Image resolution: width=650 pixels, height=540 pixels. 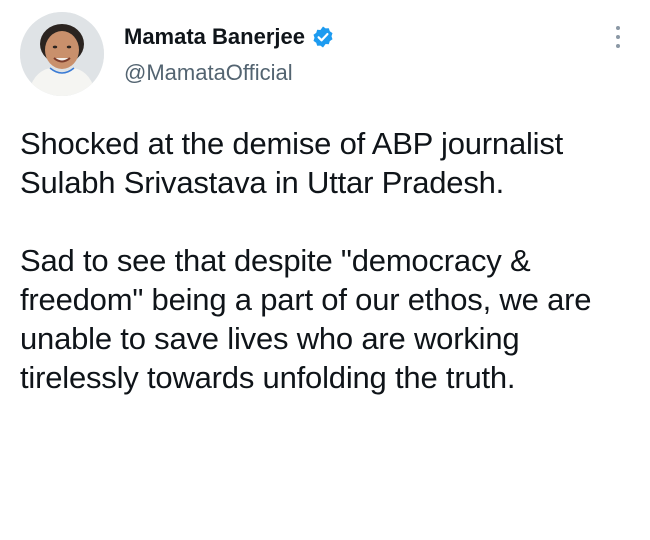 I want to click on profile-photo, so click(x=62, y=54).